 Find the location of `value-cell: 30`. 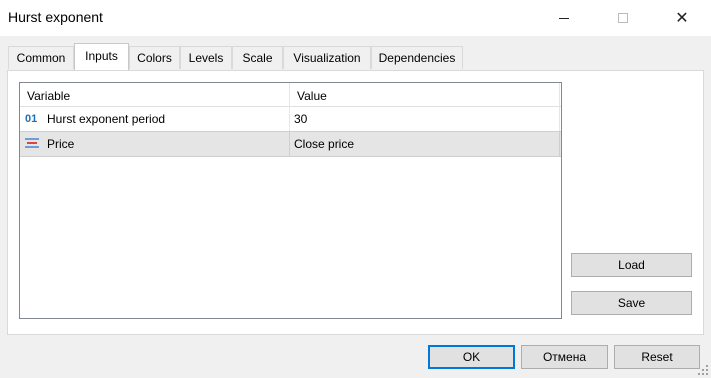

value-cell: 30 is located at coordinates (425, 119).